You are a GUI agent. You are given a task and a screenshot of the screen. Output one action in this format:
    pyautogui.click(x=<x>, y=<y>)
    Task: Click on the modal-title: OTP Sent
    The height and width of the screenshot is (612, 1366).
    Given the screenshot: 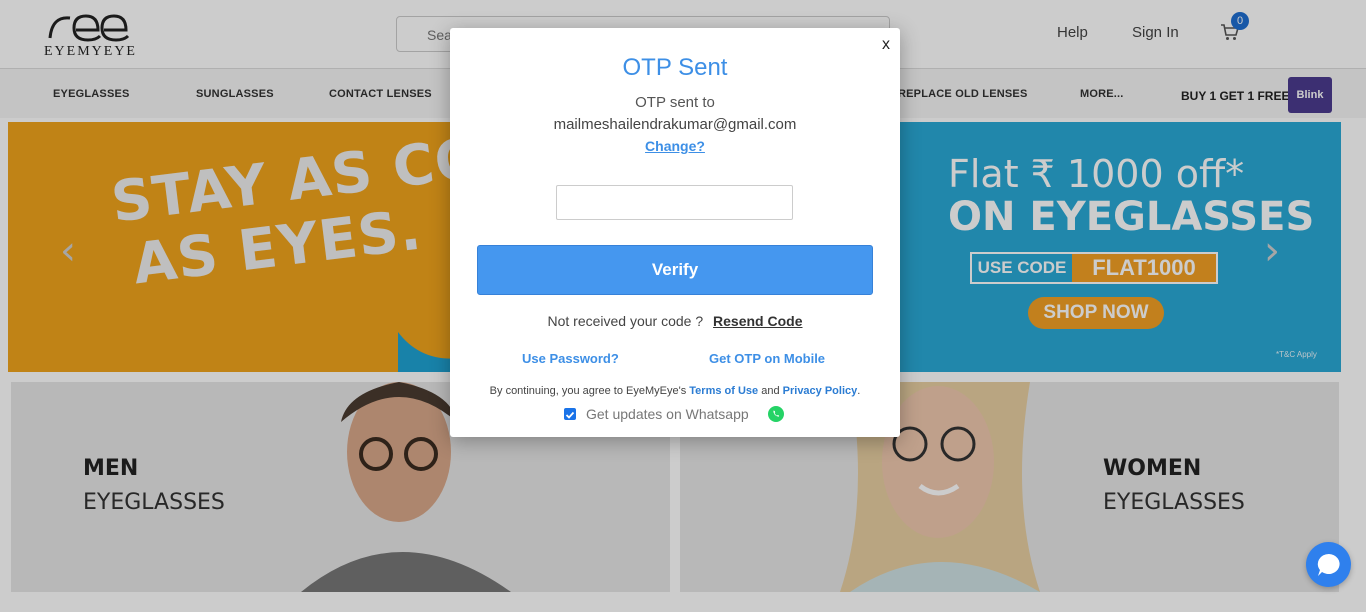 What is the action you would take?
    pyautogui.click(x=675, y=67)
    